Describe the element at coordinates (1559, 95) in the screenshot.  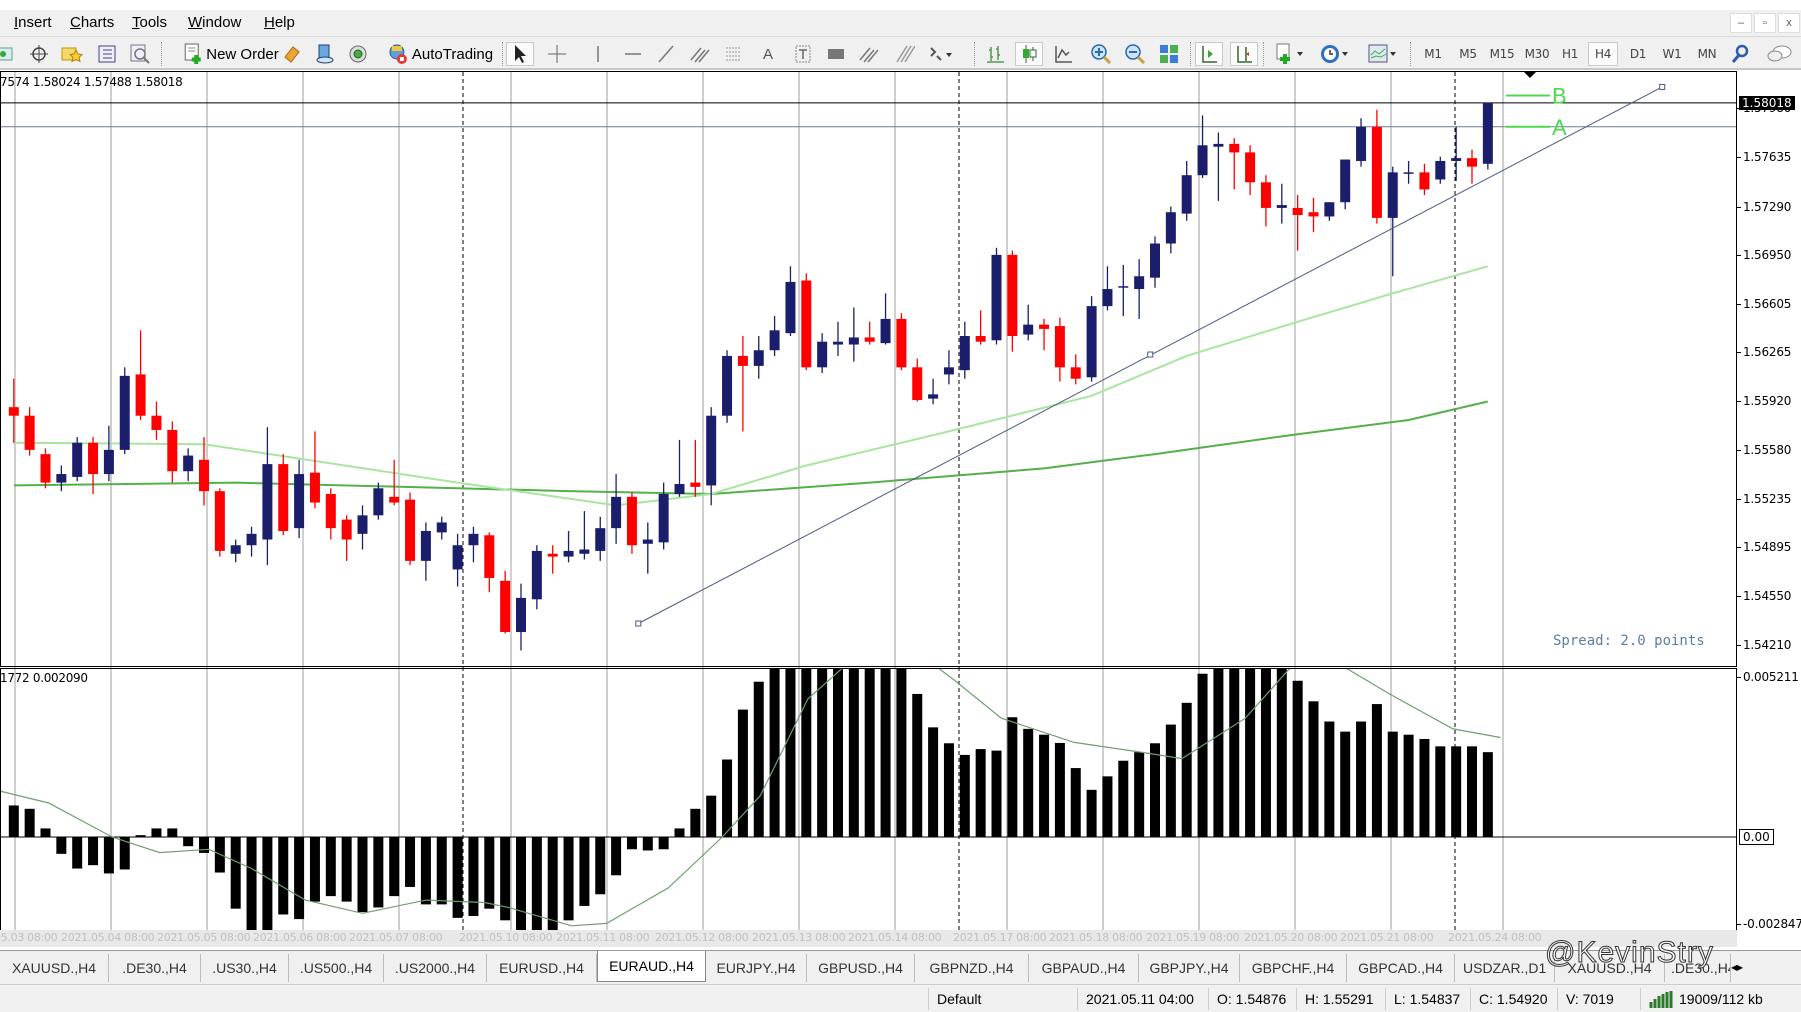
I see `annotation-label-b: B` at that location.